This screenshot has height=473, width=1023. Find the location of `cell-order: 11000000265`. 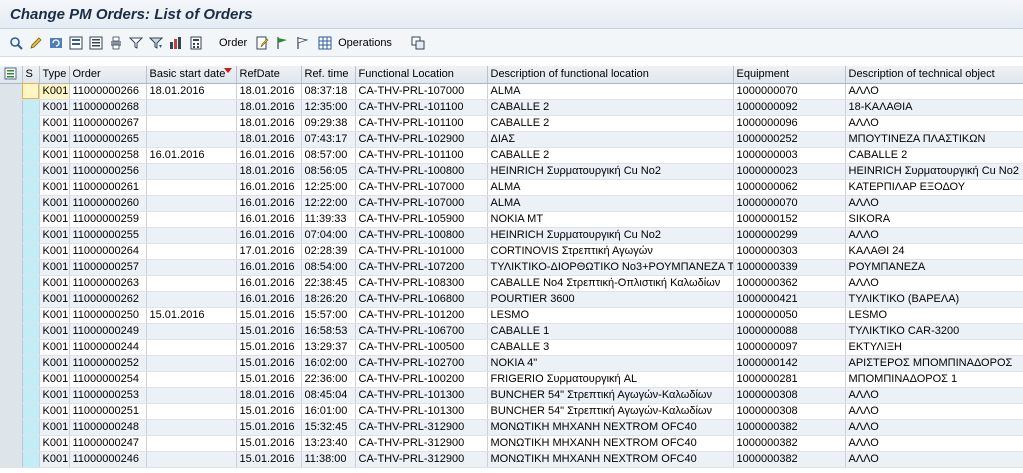

cell-order: 11000000265 is located at coordinates (108, 139).